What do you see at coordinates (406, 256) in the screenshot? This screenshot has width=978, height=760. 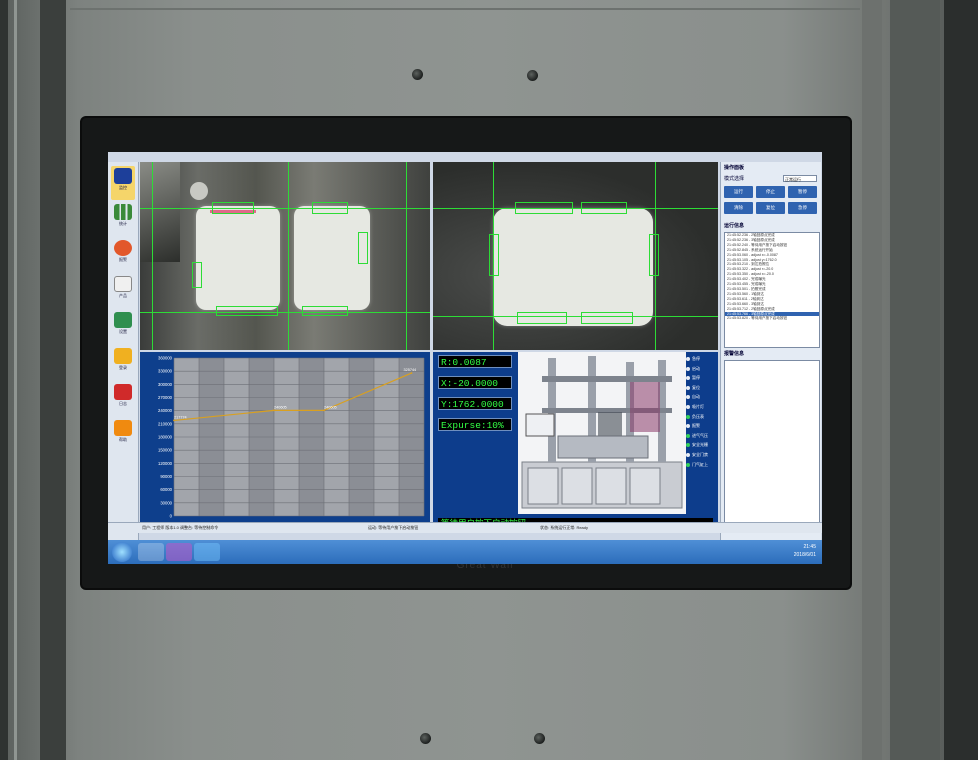 I see `guide-line-vertical` at bounding box center [406, 256].